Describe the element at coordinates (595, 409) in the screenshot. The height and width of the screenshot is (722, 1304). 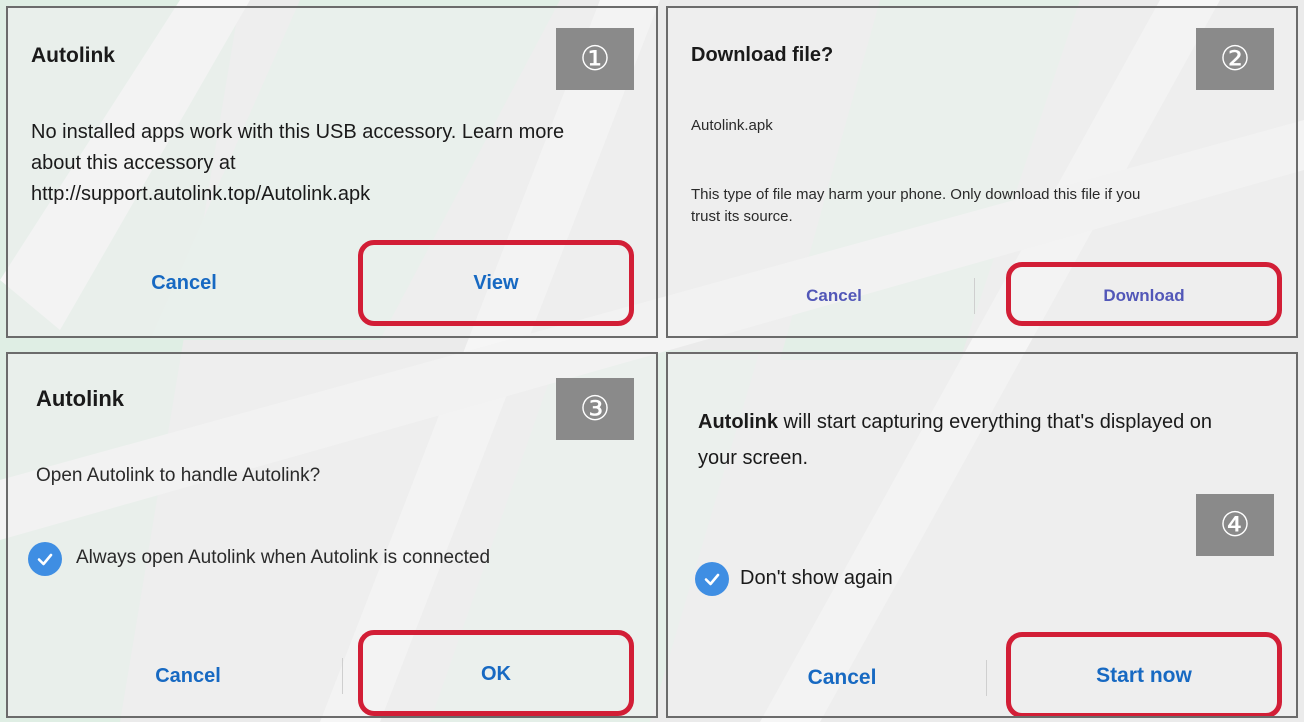
I see `step-badge: ③` at that location.